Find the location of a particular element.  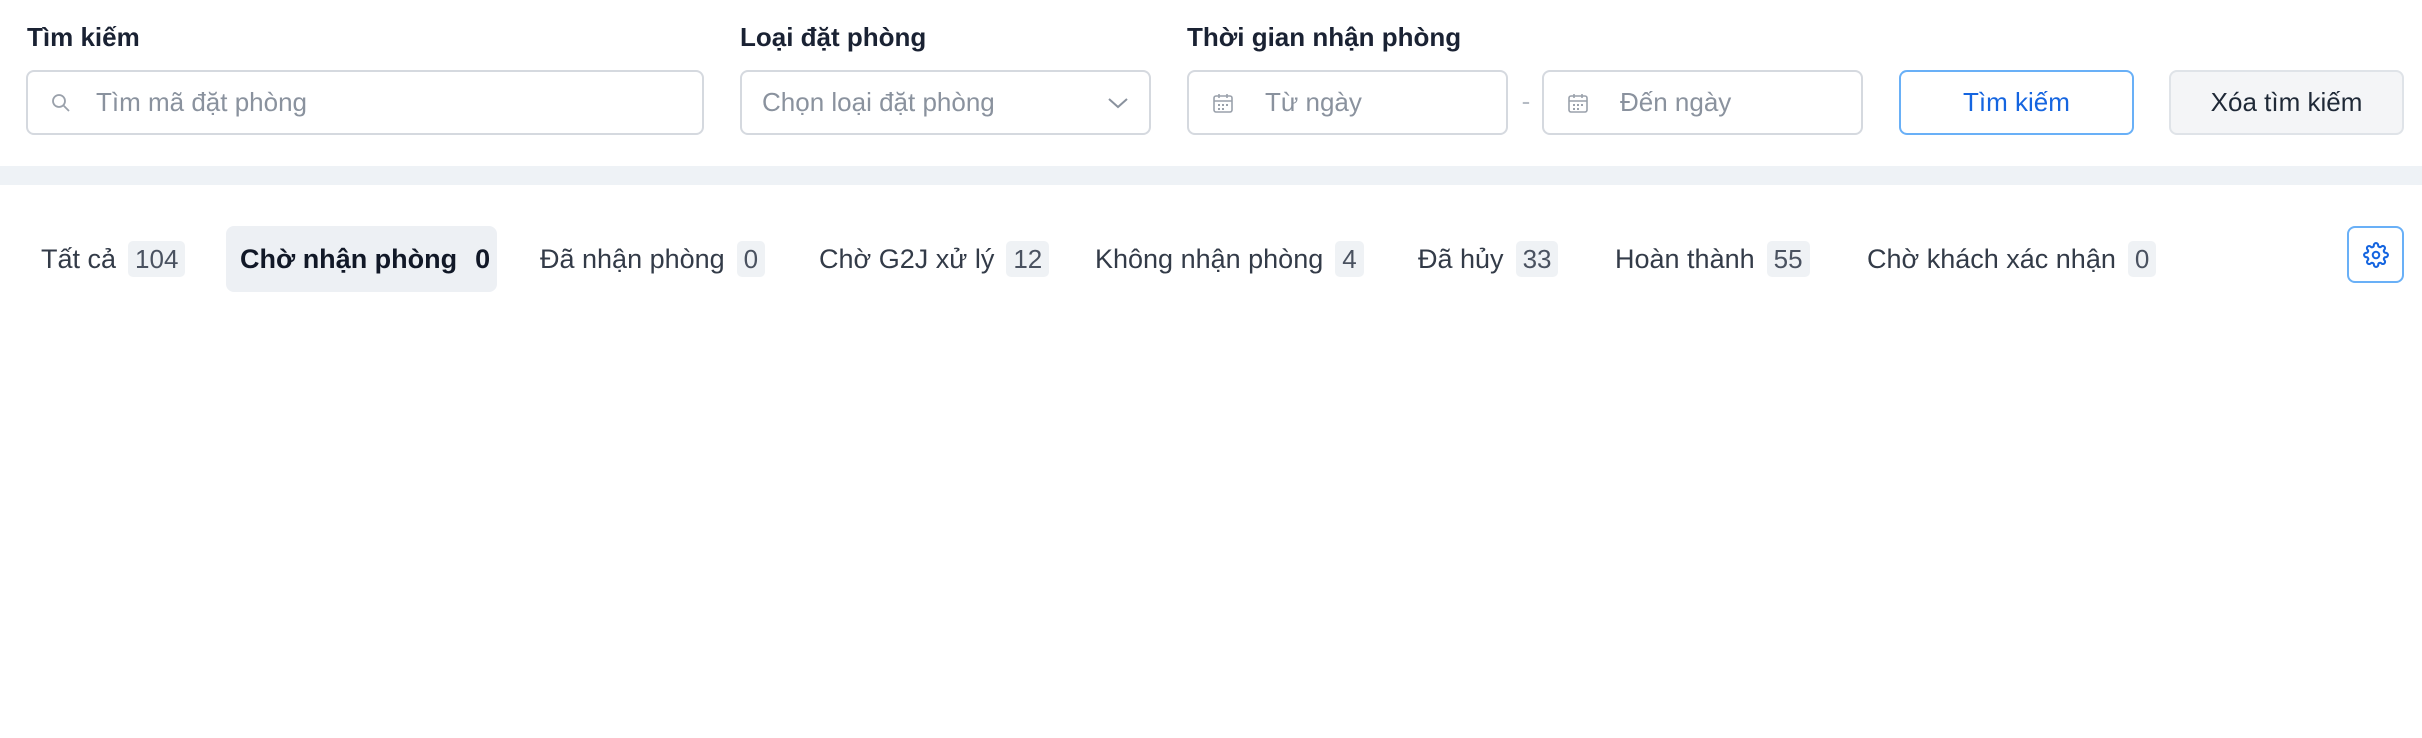

tab-count-badge: 33 is located at coordinates (1537, 259).